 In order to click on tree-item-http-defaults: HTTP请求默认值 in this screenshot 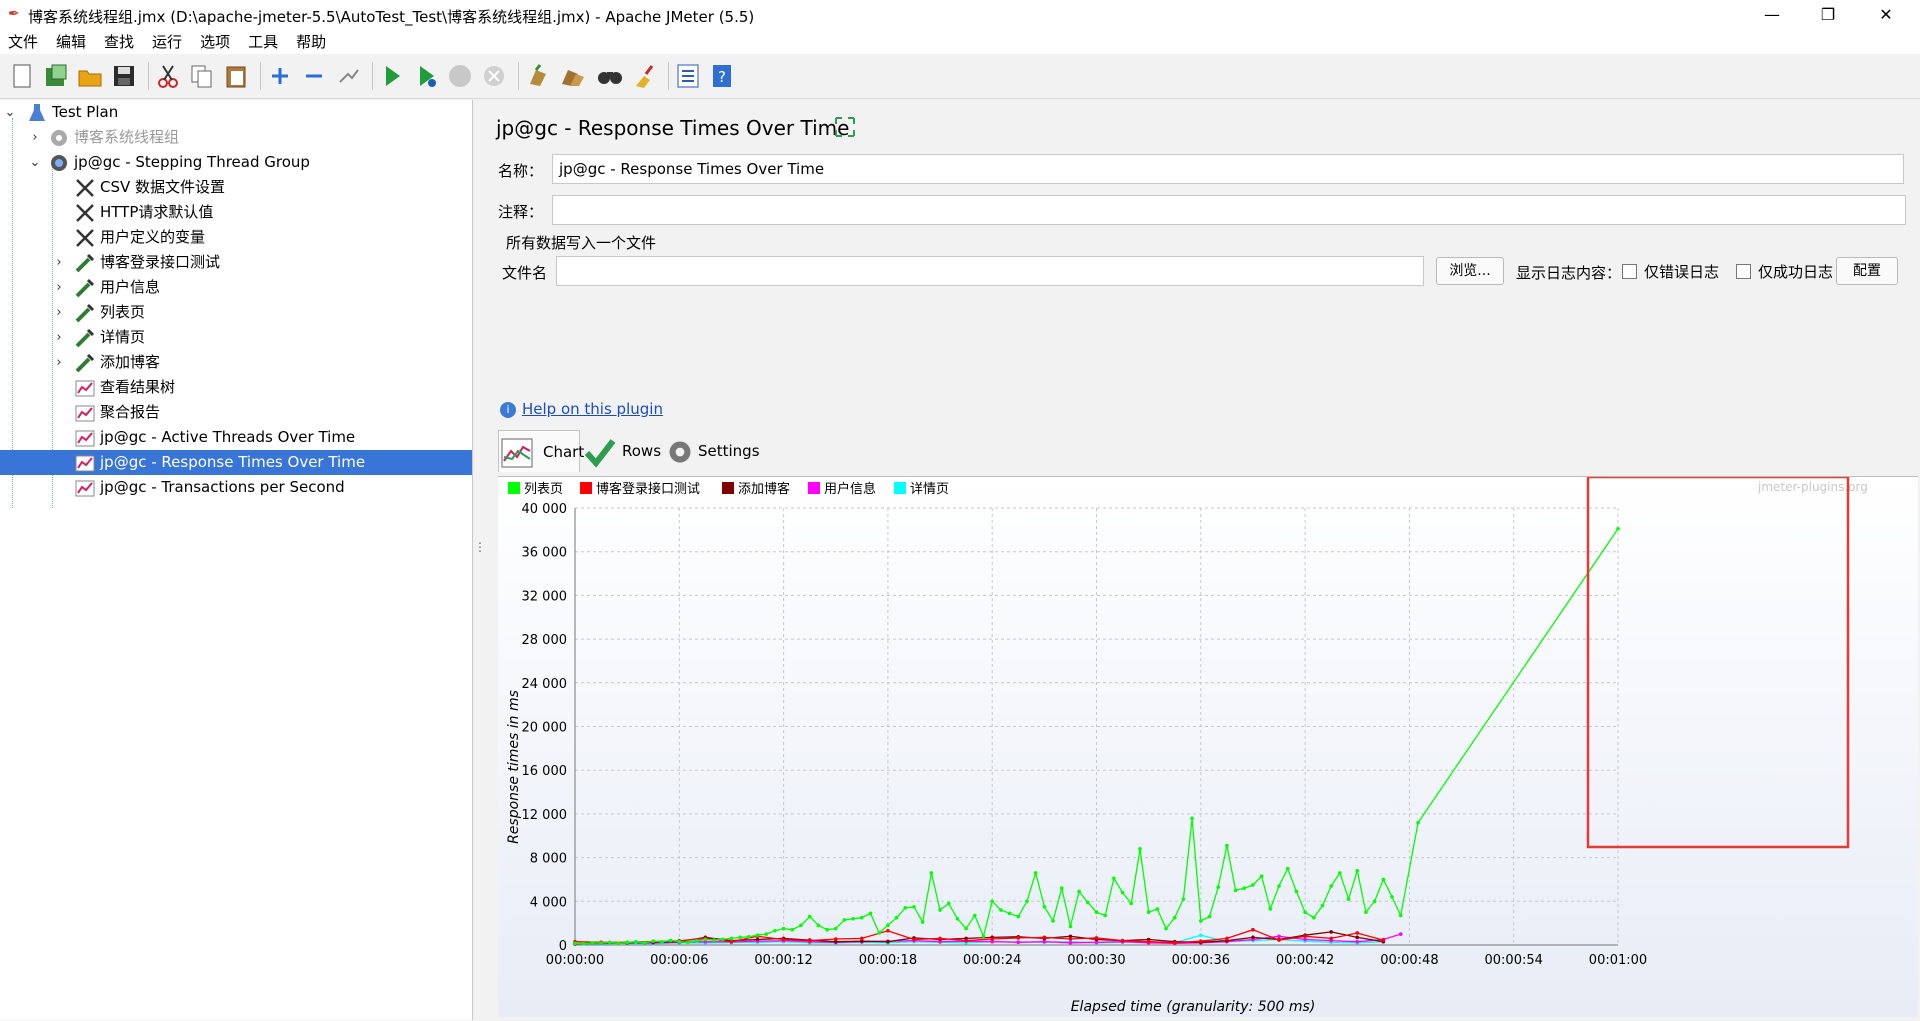, I will do `click(143, 212)`.